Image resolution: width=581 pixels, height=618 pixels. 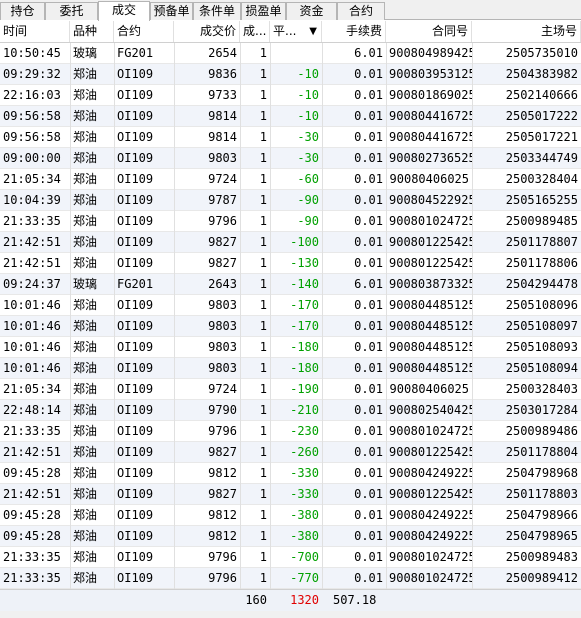 What do you see at coordinates (171, 11) in the screenshot?
I see `tab-3: 预备单` at bounding box center [171, 11].